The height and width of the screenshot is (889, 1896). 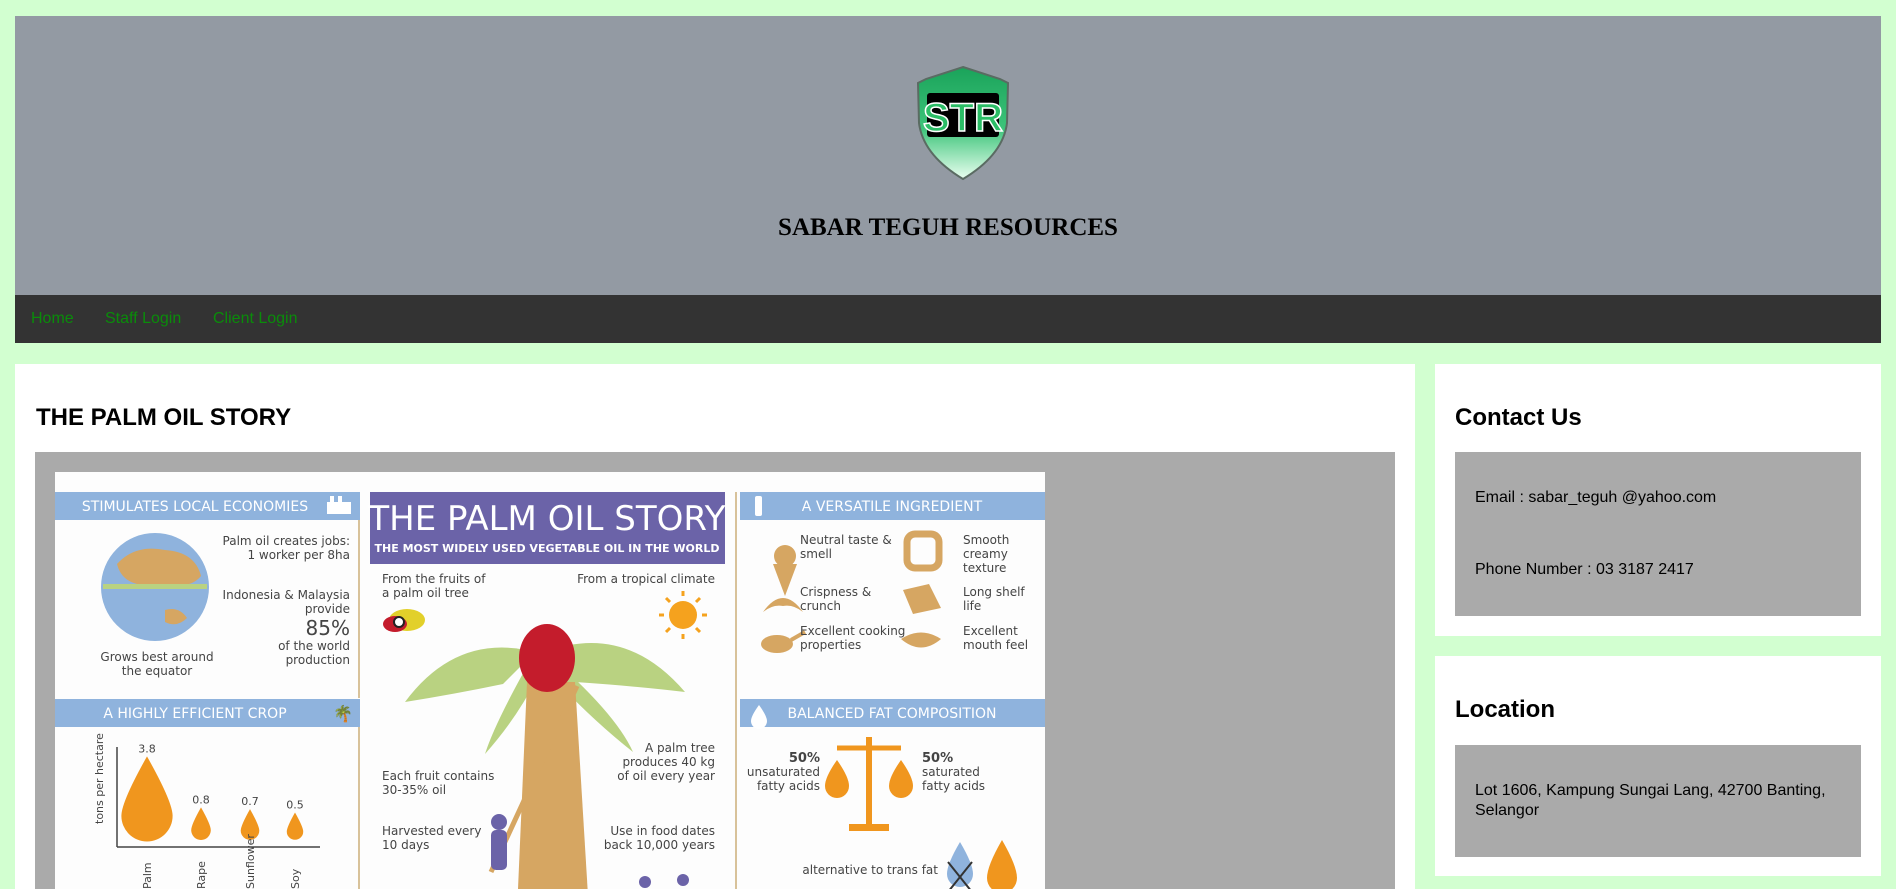 What do you see at coordinates (937, 758) in the screenshot?
I see `saturated-percent: 50%` at bounding box center [937, 758].